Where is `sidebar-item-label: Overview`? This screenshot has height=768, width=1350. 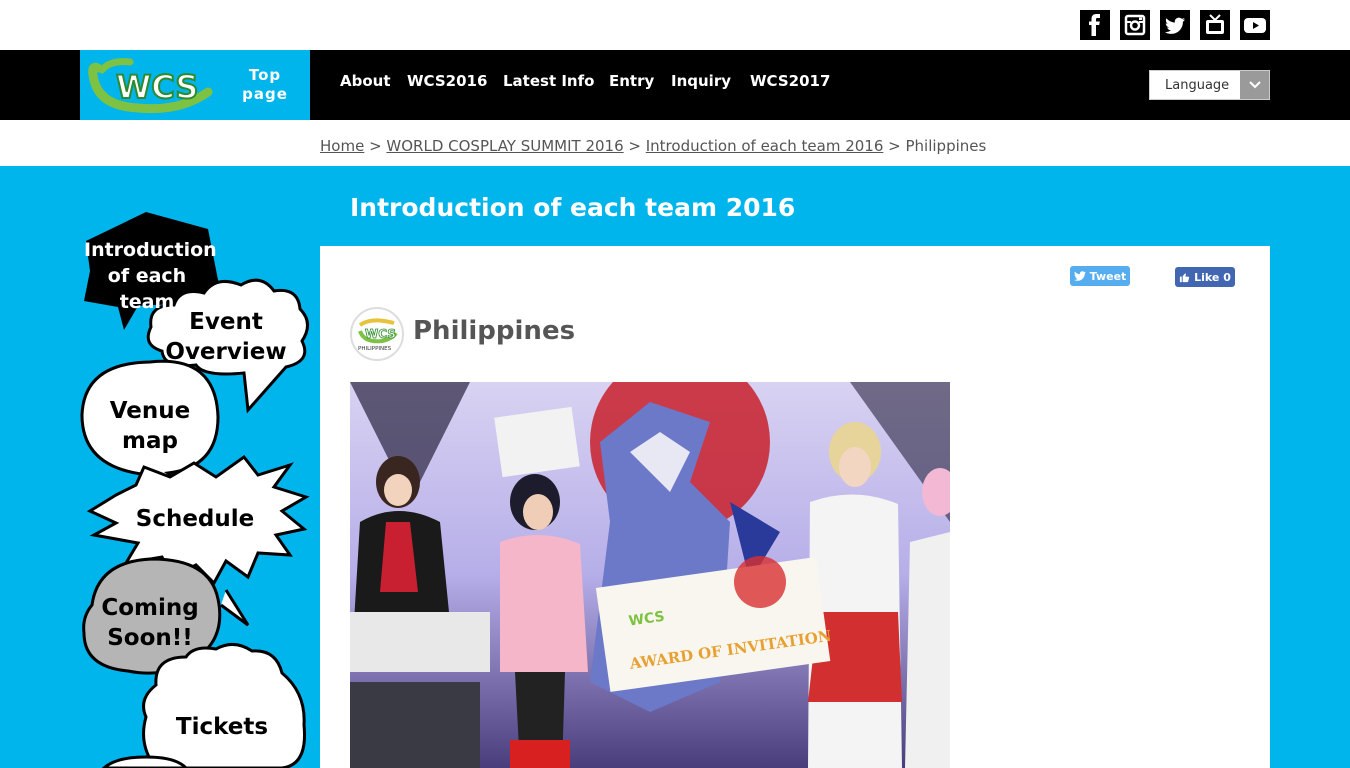 sidebar-item-label: Overview is located at coordinates (226, 352).